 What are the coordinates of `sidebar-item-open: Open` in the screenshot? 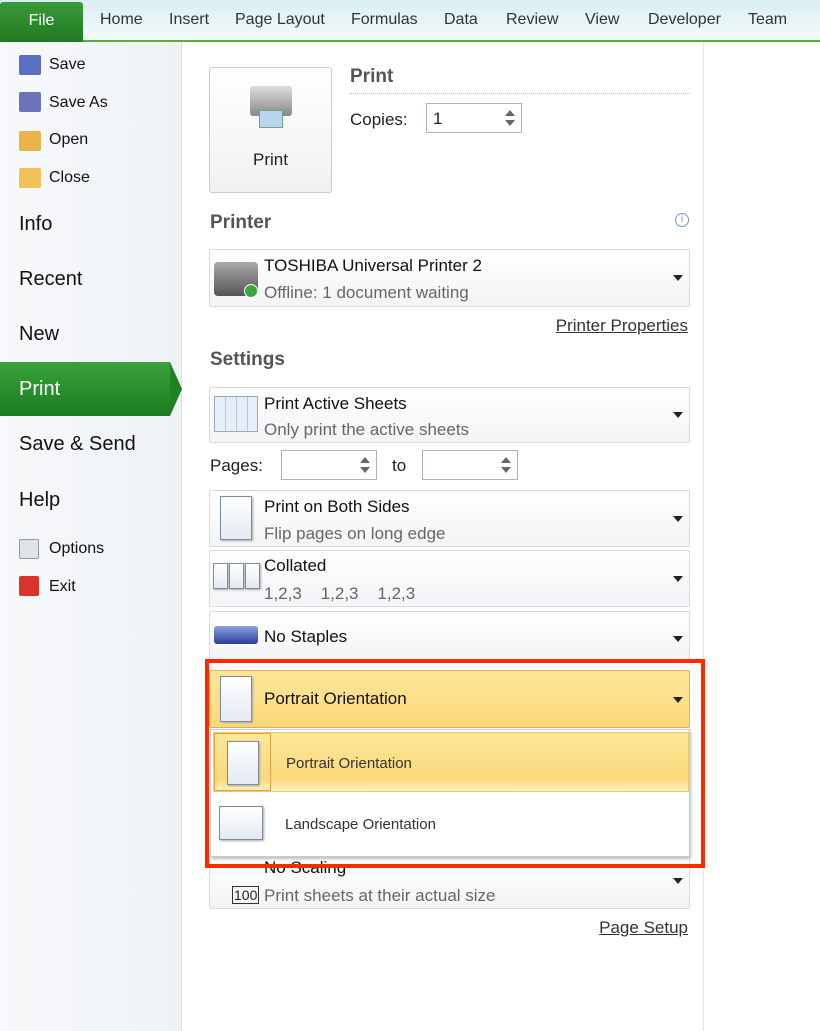 It's located at (68, 140).